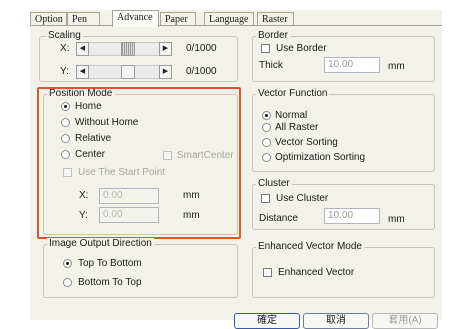  Describe the element at coordinates (293, 94) in the screenshot. I see `vector-function-legend: Vector Function` at that location.